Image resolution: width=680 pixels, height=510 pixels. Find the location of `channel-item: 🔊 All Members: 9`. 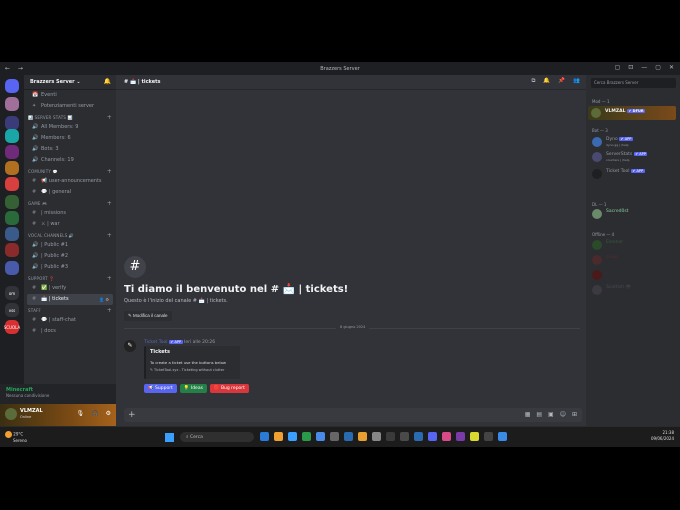

channel-item: 🔊 All Members: 9 is located at coordinates (70, 127).